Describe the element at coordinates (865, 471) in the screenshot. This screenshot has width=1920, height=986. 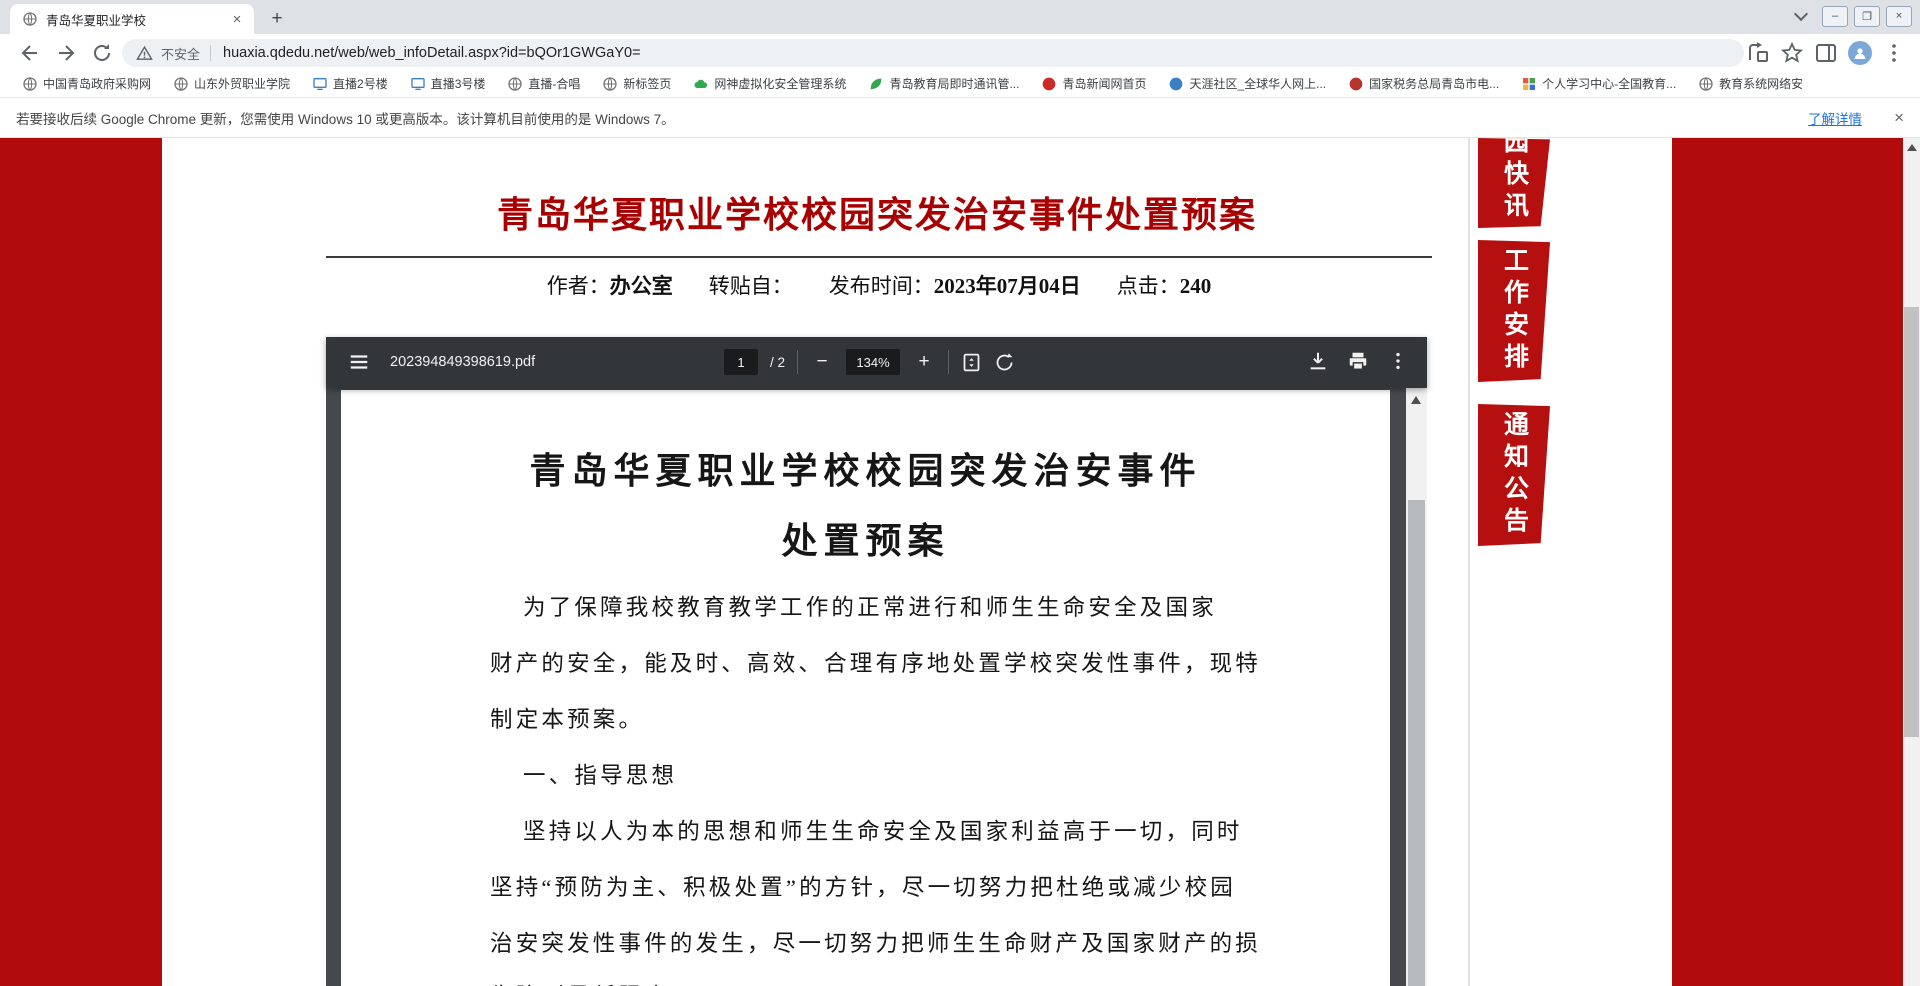
I see `document-title-line1: 青岛华夏职业学校校园突发治安事件` at that location.